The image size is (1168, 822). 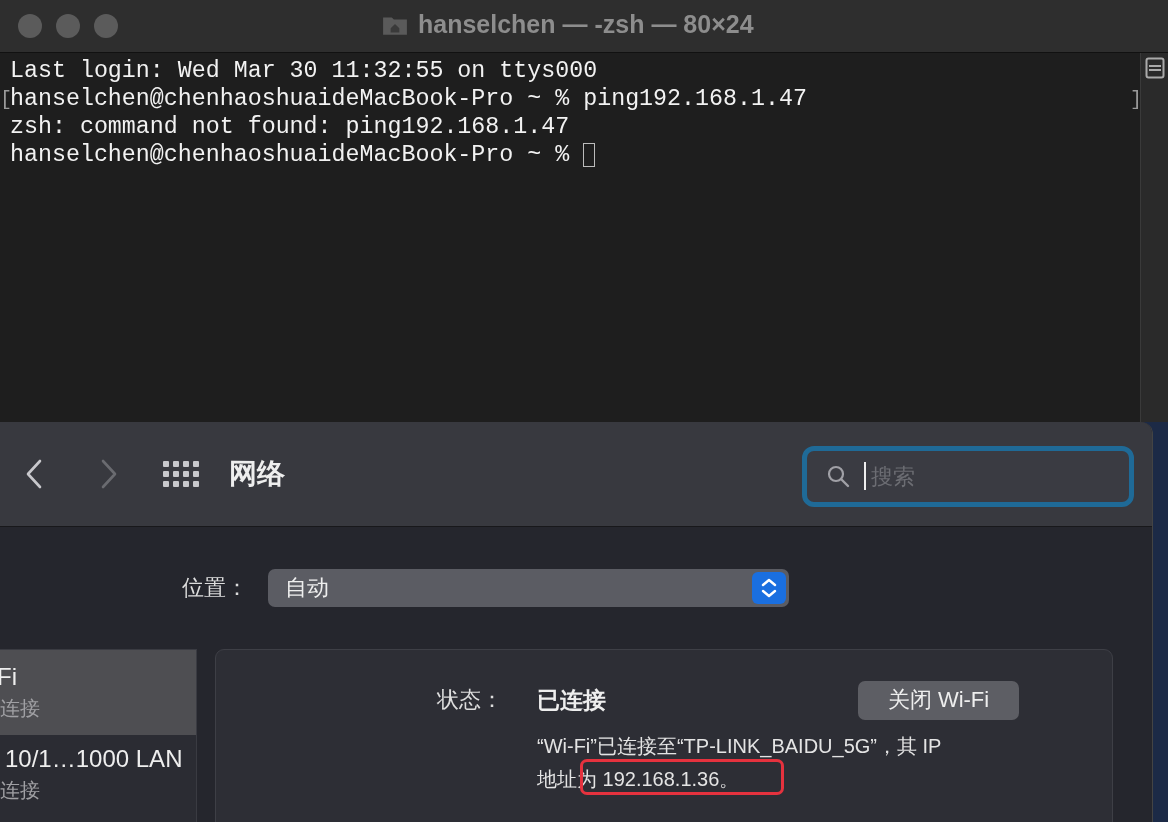 What do you see at coordinates (304, 71) in the screenshot?
I see `terminal-line: Last login: Wed Mar 30 11:32:55 on ttys000` at bounding box center [304, 71].